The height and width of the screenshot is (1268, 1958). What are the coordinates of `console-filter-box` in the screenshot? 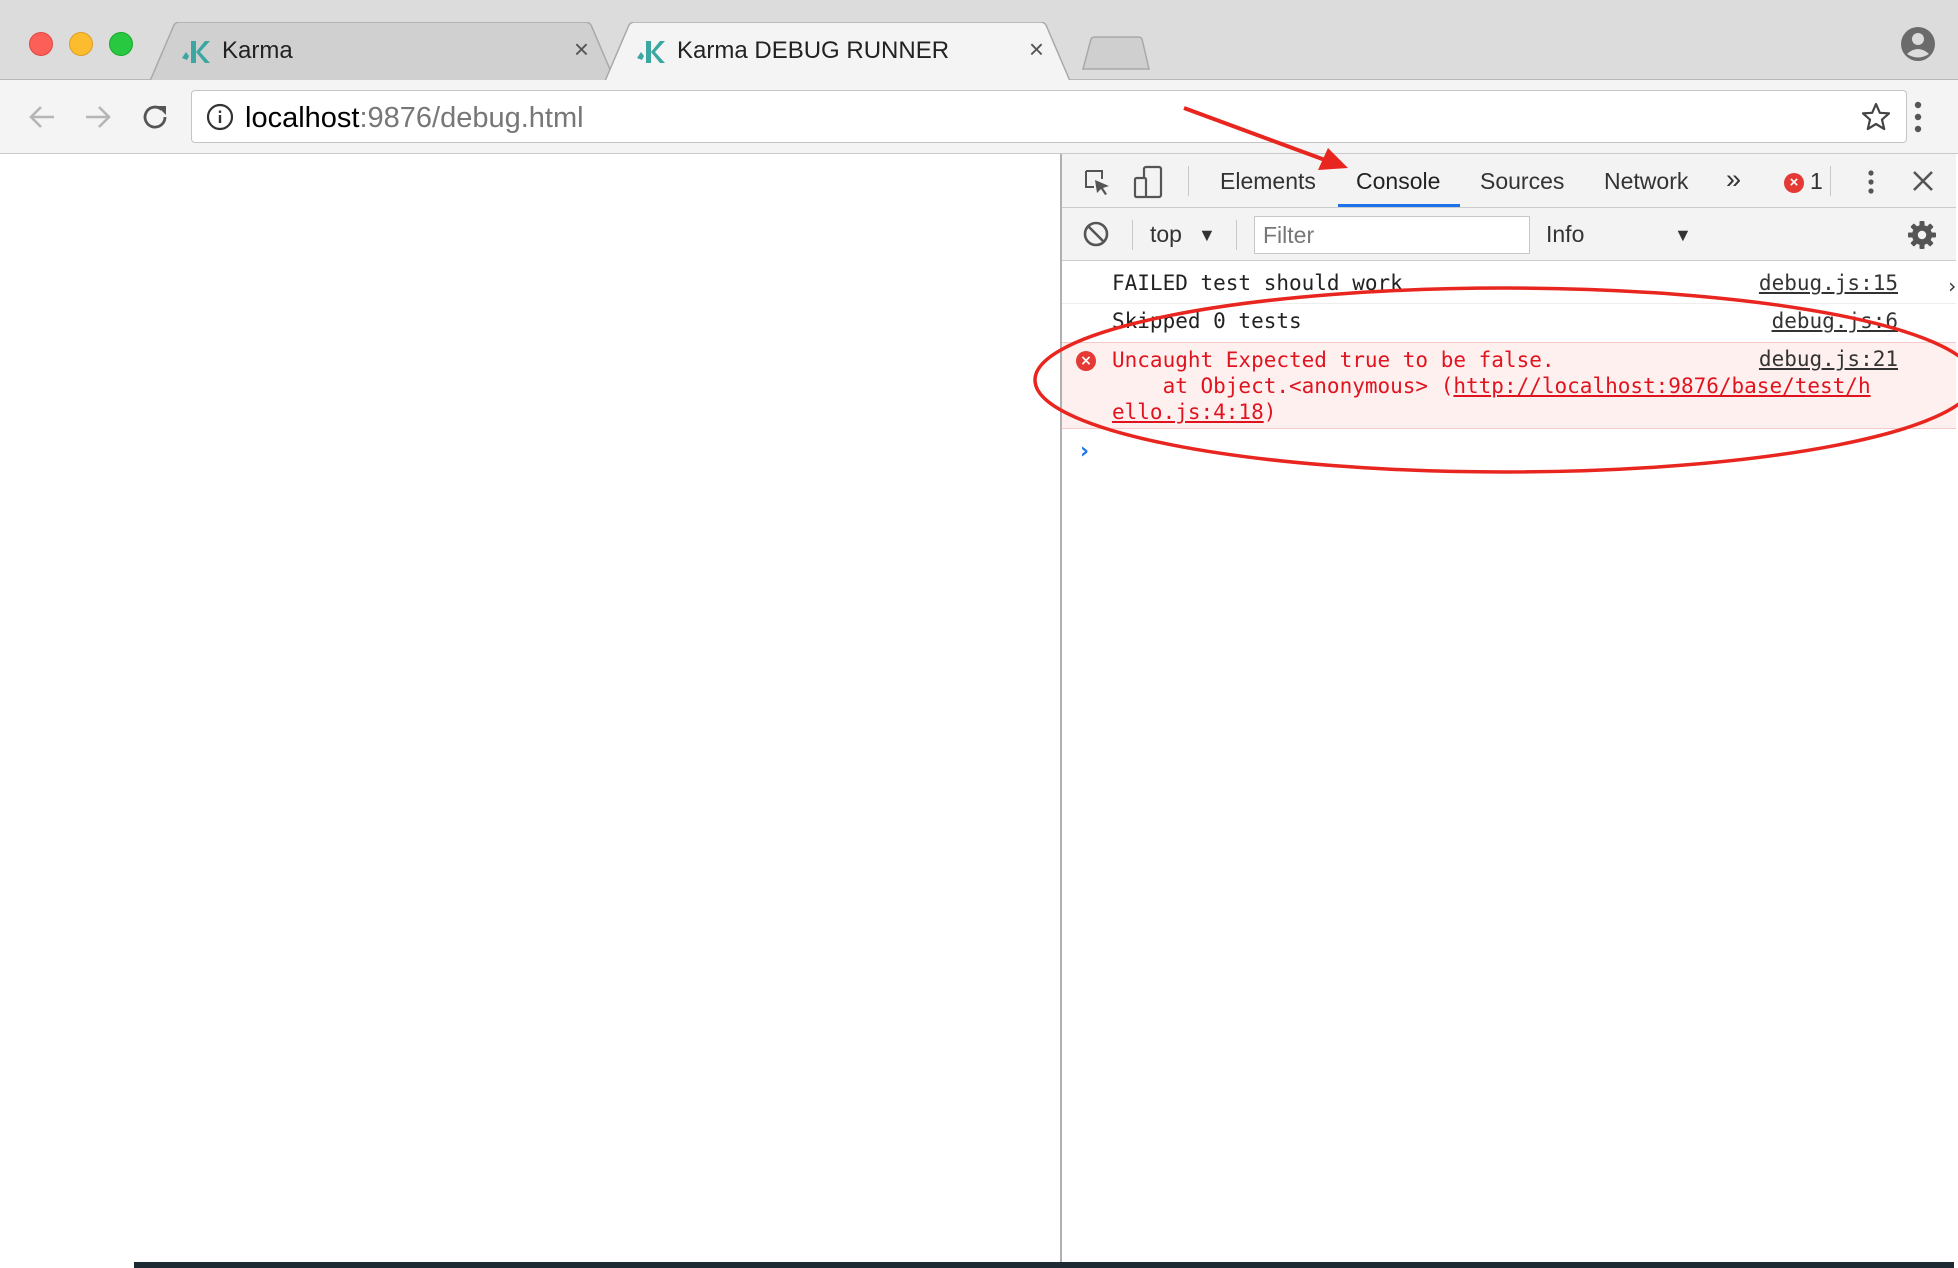 It's located at (1392, 235).